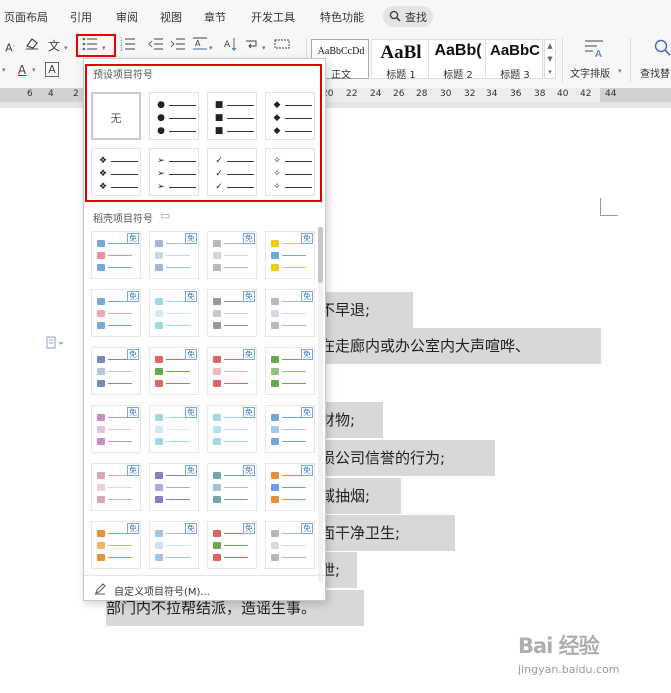 The width and height of the screenshot is (671, 693). I want to click on increase-indent-icon, so click(178, 46).